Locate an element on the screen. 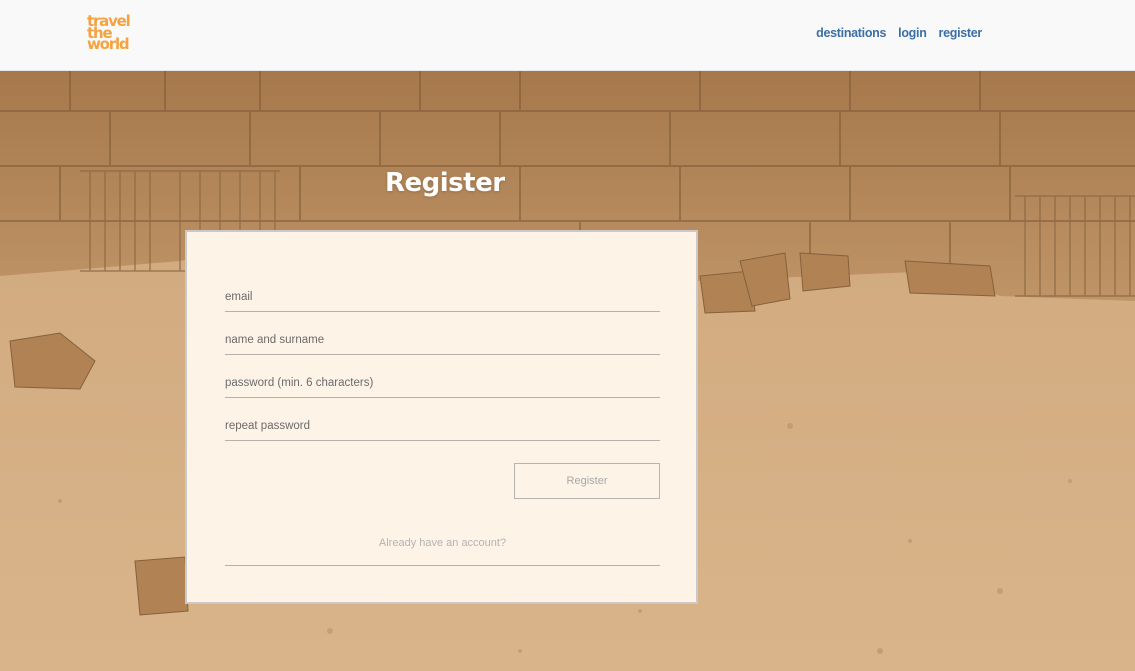 This screenshot has height=671, width=1135. page-title: Register is located at coordinates (445, 183).